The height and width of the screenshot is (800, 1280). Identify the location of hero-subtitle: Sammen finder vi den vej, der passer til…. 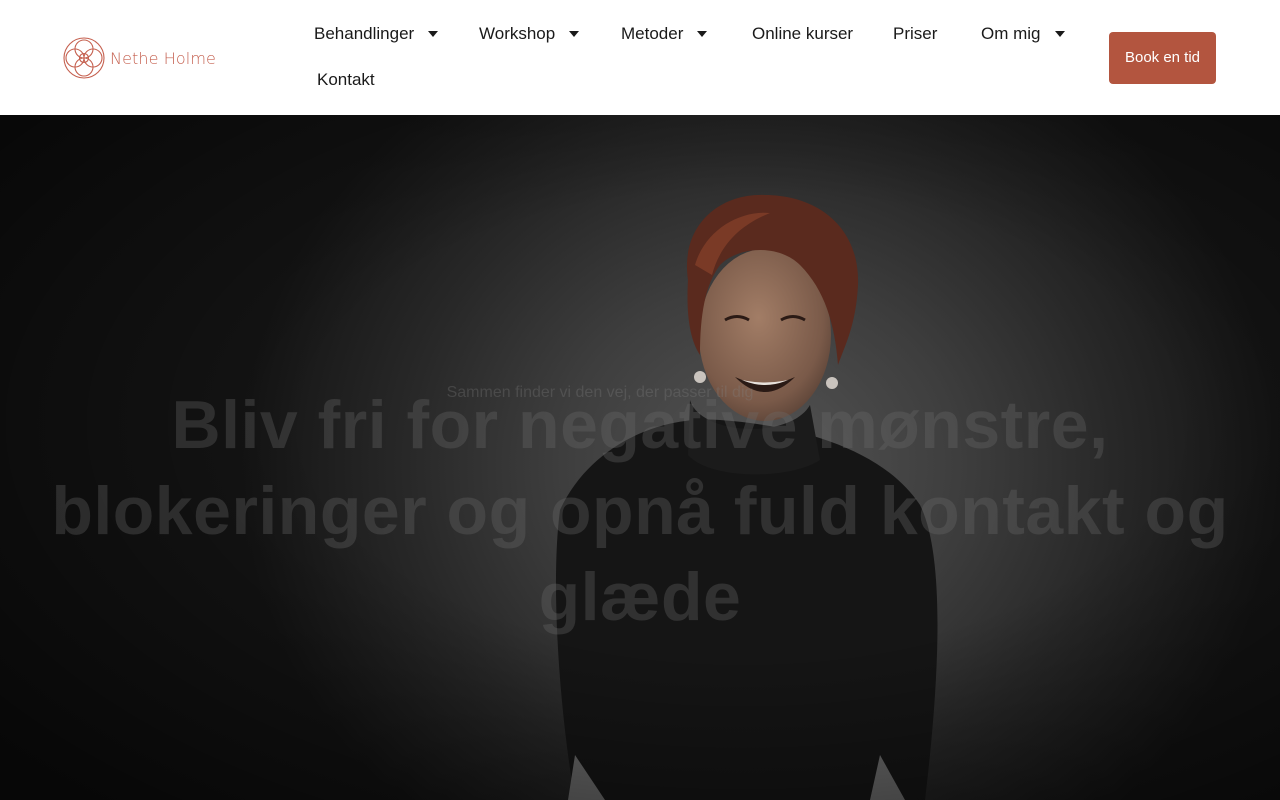
(600, 392).